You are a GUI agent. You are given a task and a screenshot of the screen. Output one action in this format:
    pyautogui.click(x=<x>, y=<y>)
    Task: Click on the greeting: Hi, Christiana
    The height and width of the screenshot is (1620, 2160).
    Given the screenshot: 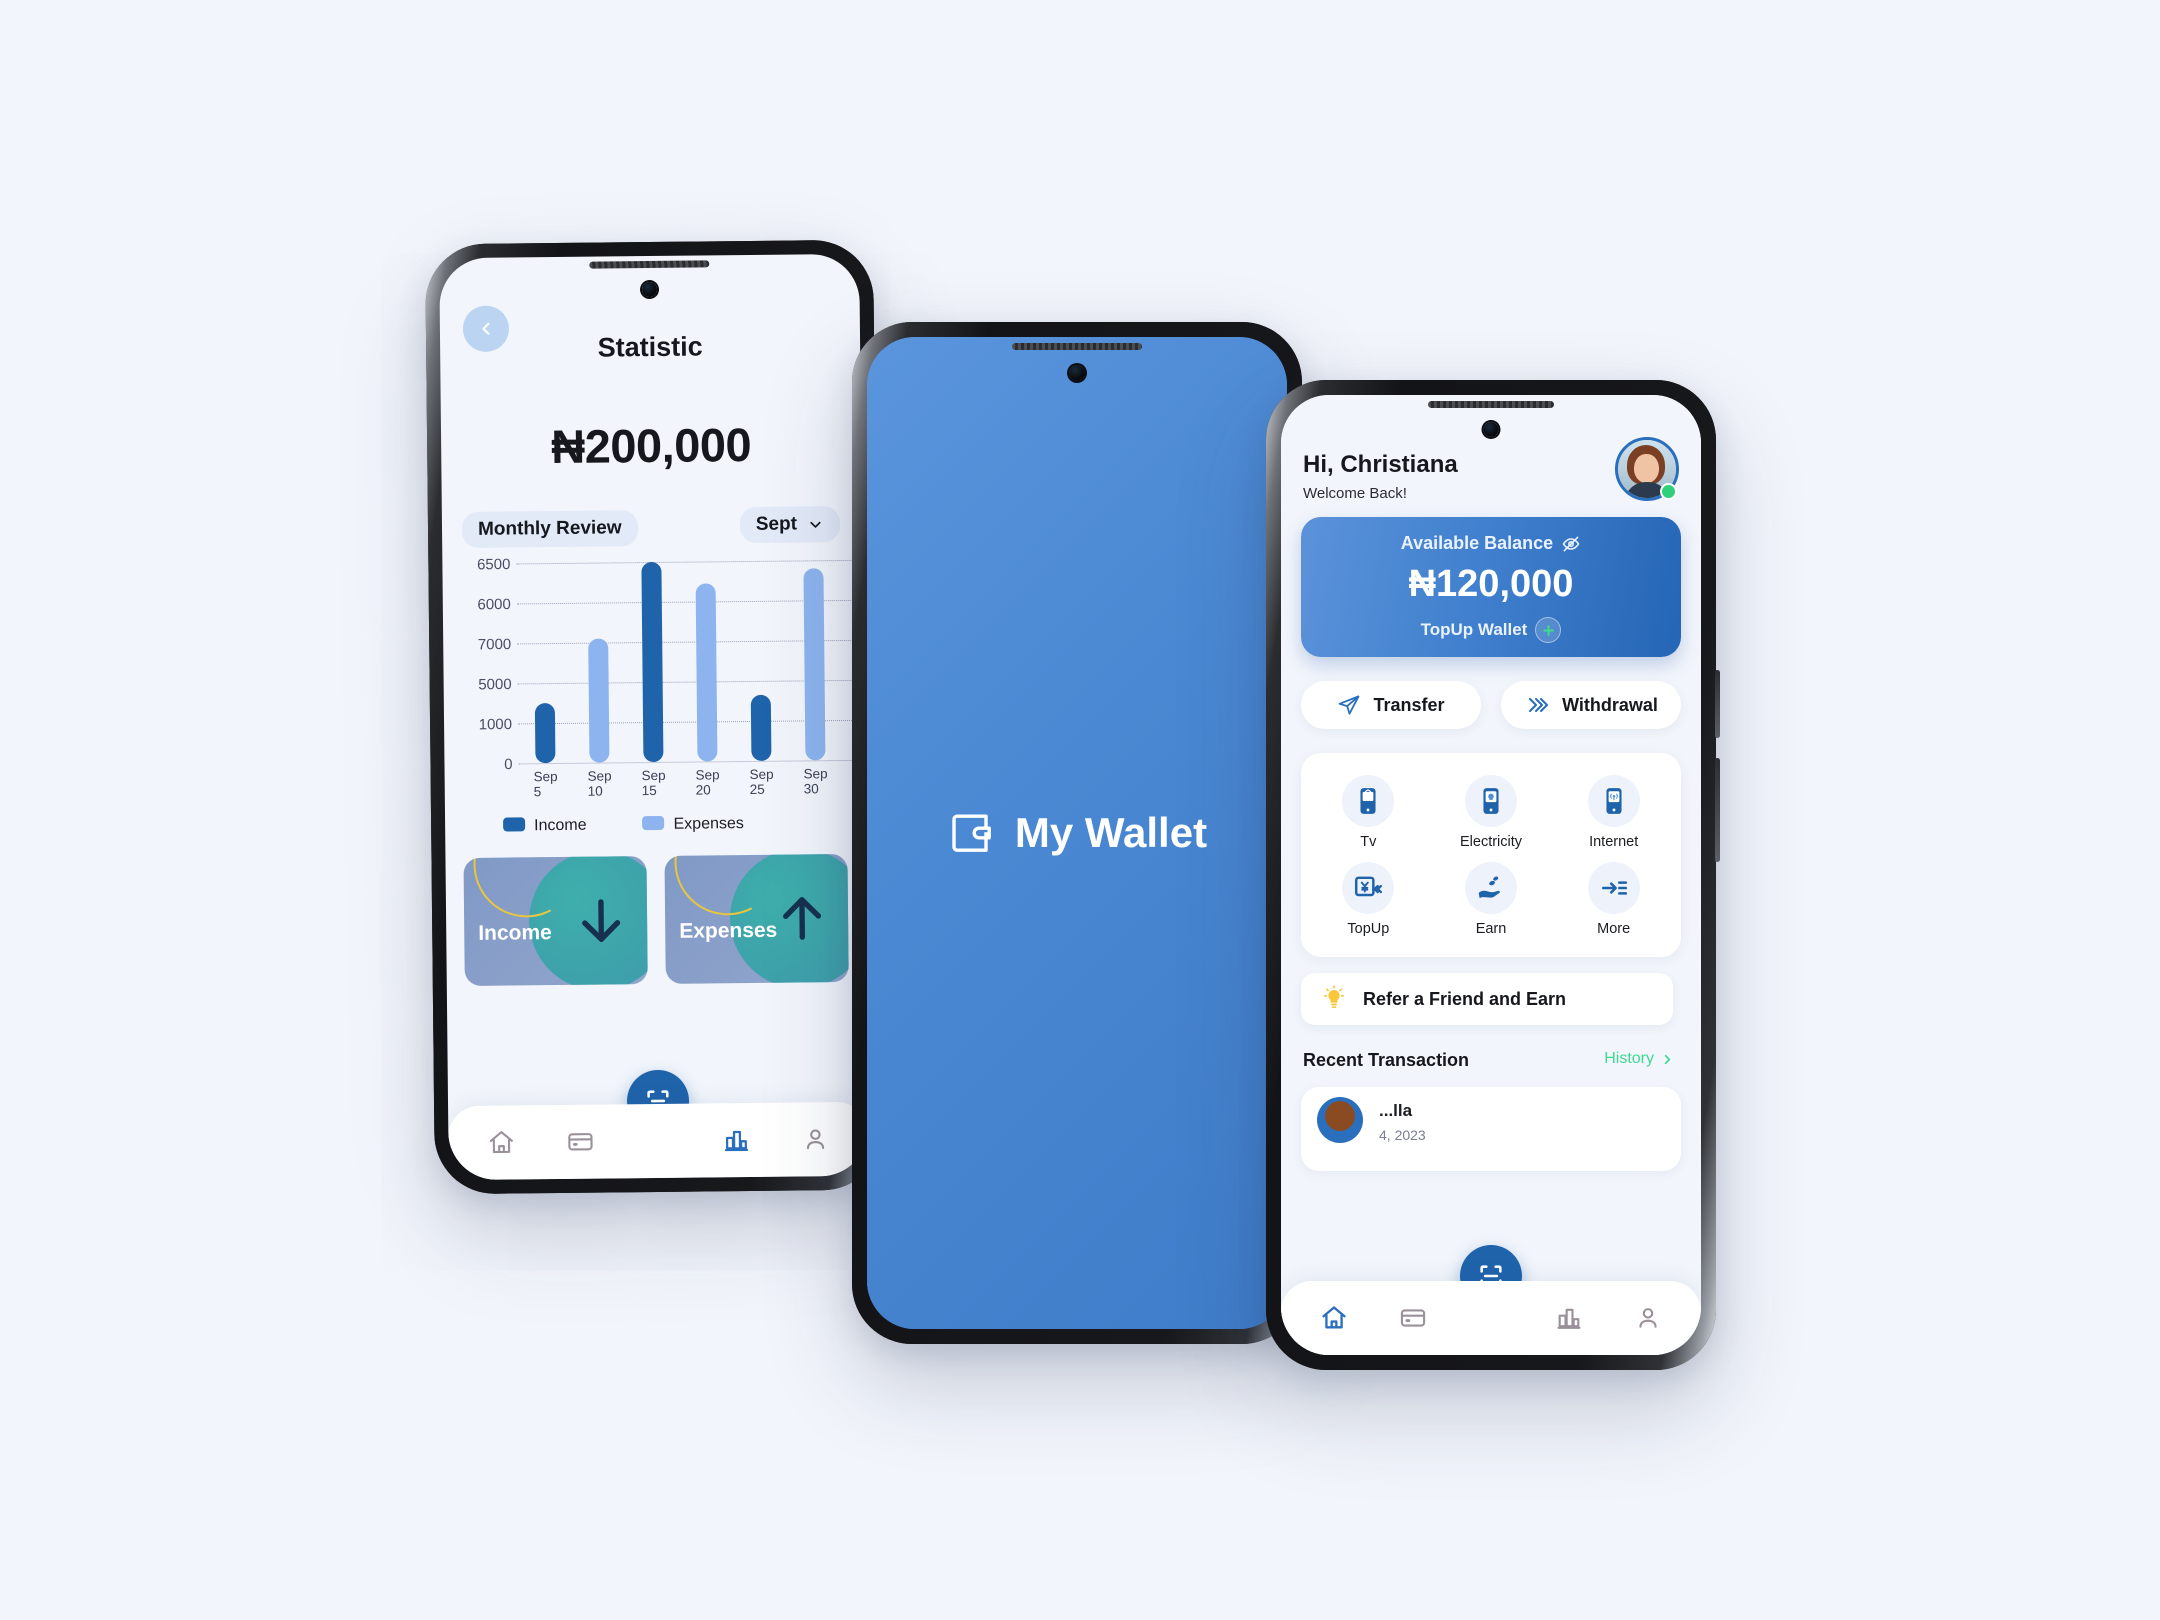 What is the action you would take?
    pyautogui.click(x=1380, y=464)
    